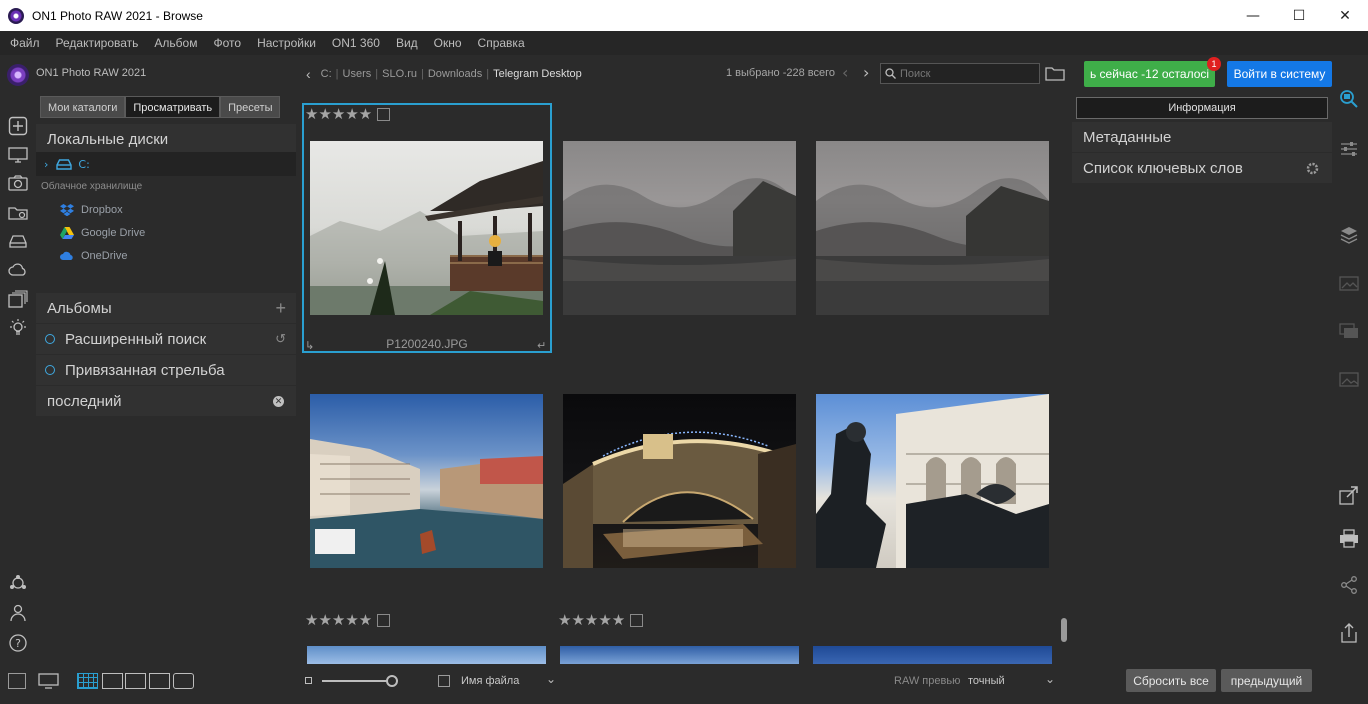  I want to click on tab-presets: Пресеты, so click(250, 107).